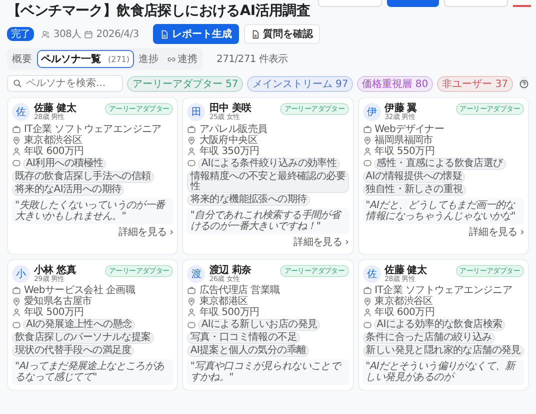  Describe the element at coordinates (80, 290) in the screenshot. I see `persona-job: Webサービス会社 企画職` at that location.